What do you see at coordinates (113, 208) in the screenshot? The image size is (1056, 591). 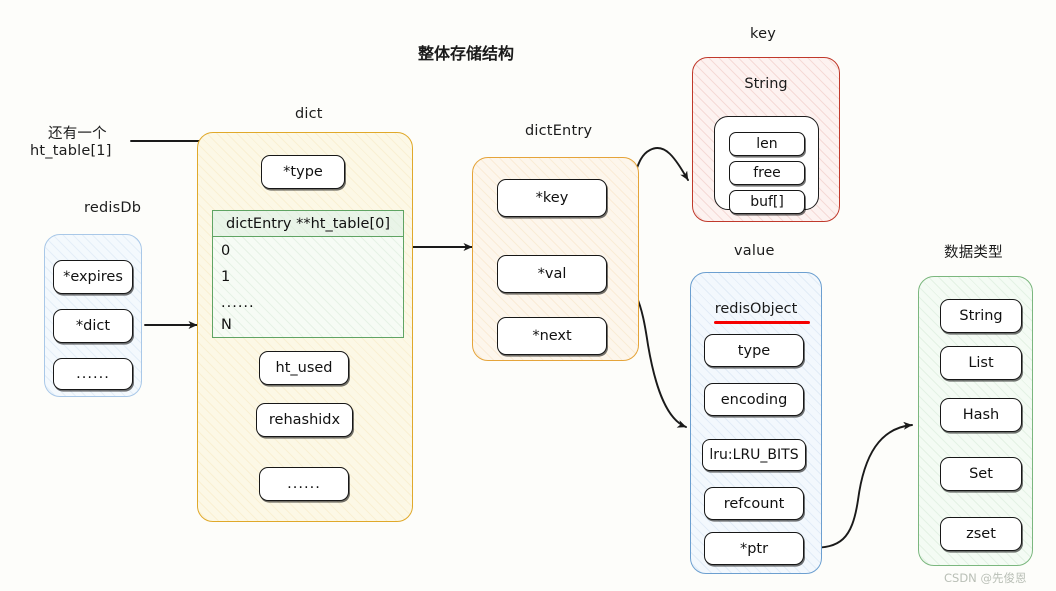 I see `redisdb-label: redisDb` at bounding box center [113, 208].